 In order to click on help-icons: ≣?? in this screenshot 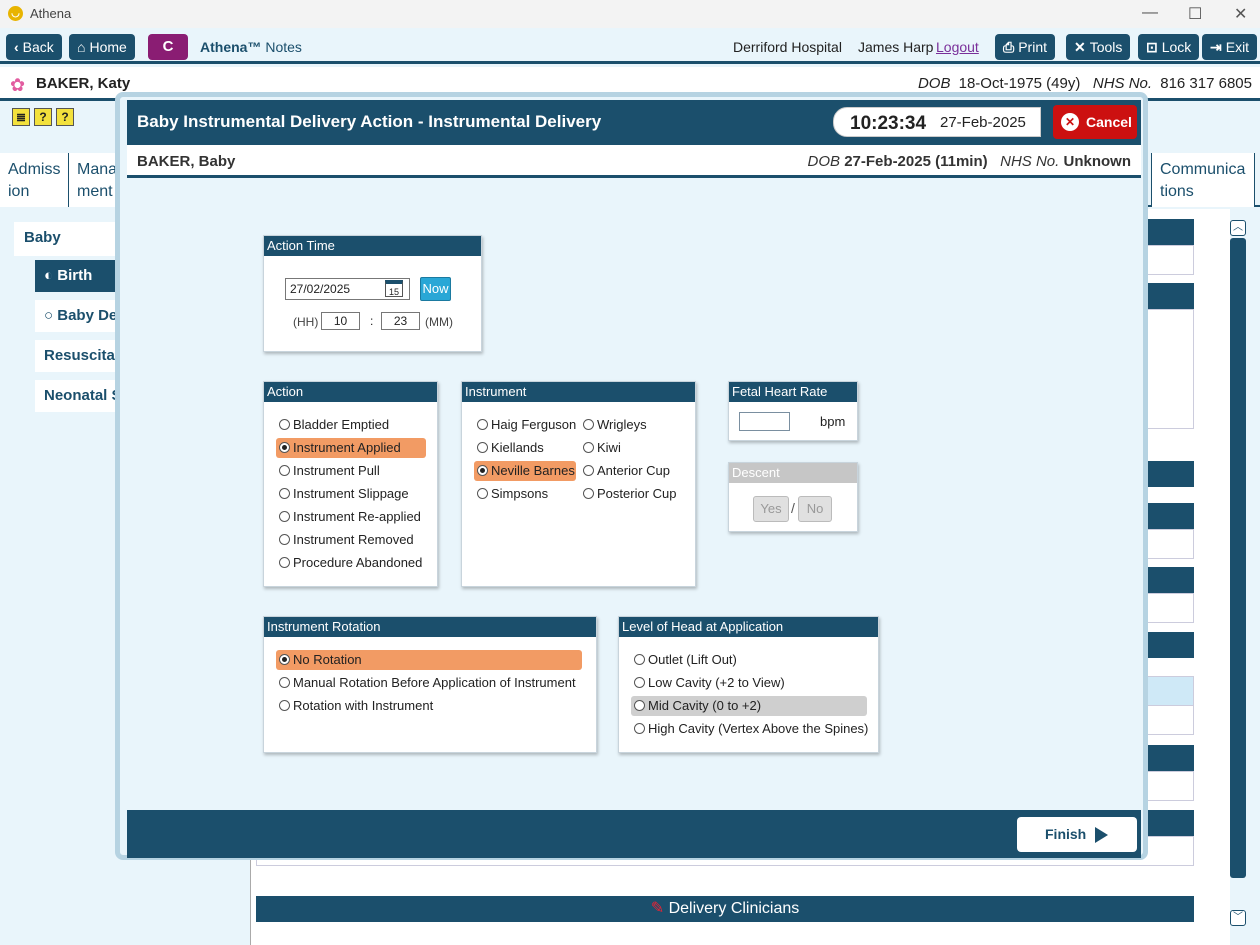, I will do `click(45, 117)`.